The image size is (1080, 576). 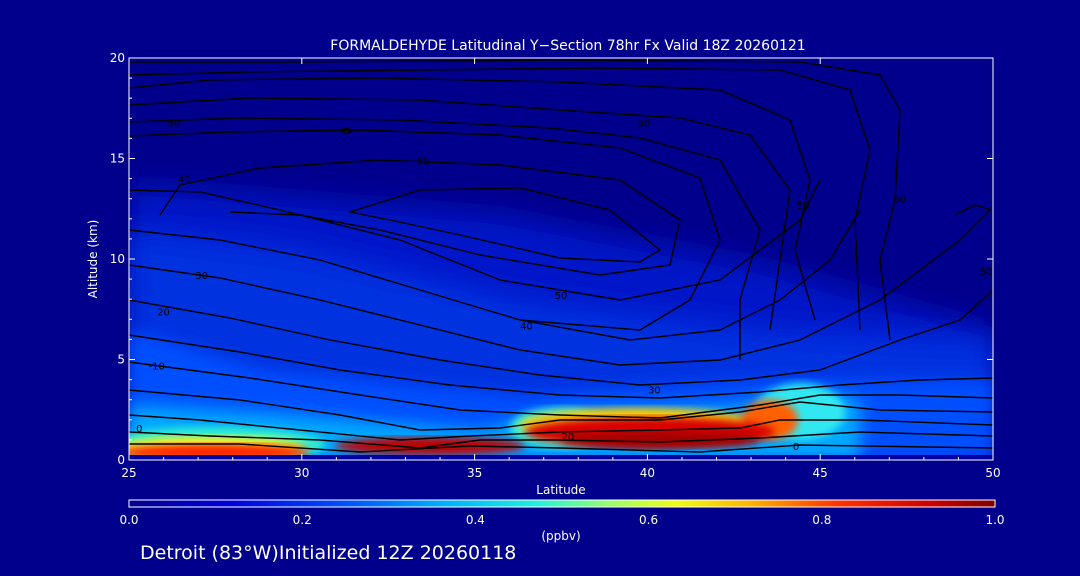 I want to click on x-tick-label: 25, so click(x=128, y=473).